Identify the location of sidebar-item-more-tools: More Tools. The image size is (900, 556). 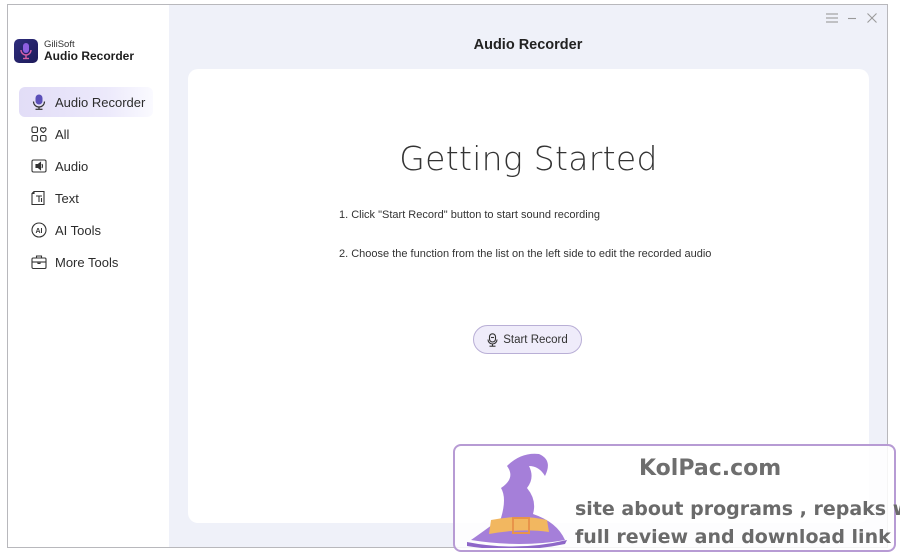
(86, 262).